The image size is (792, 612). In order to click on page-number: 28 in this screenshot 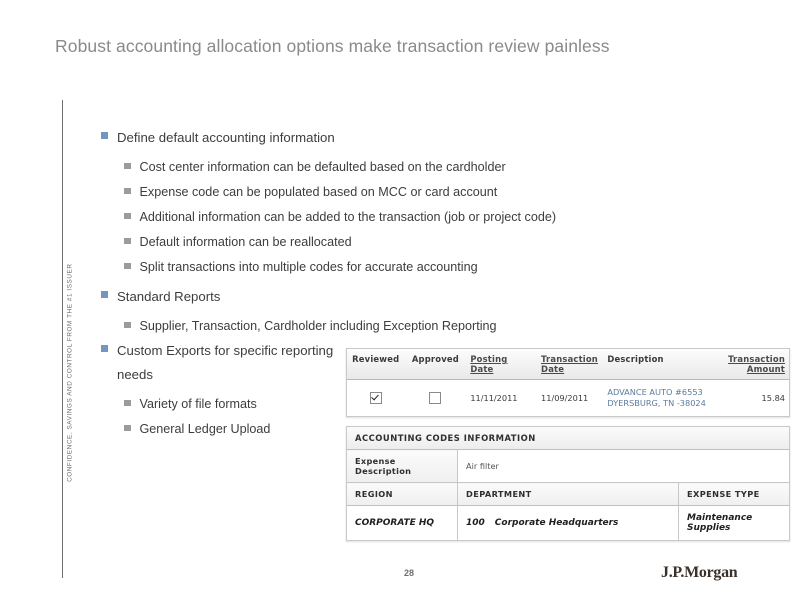, I will do `click(409, 573)`.